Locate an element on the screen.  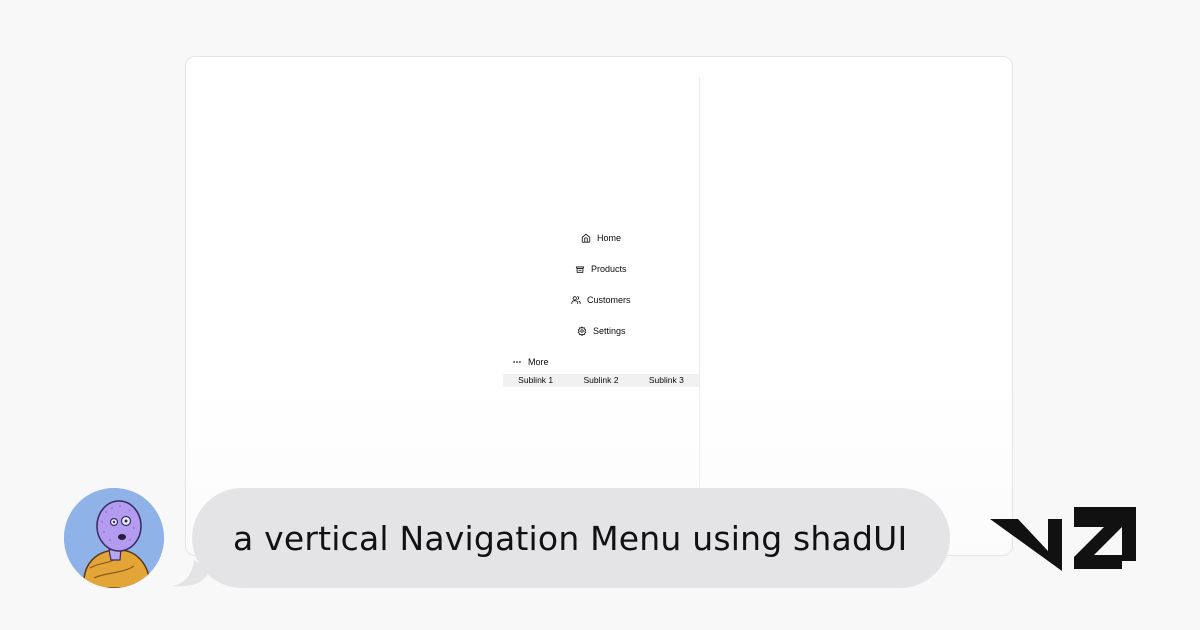
nav-item-home: Home is located at coordinates (601, 238).